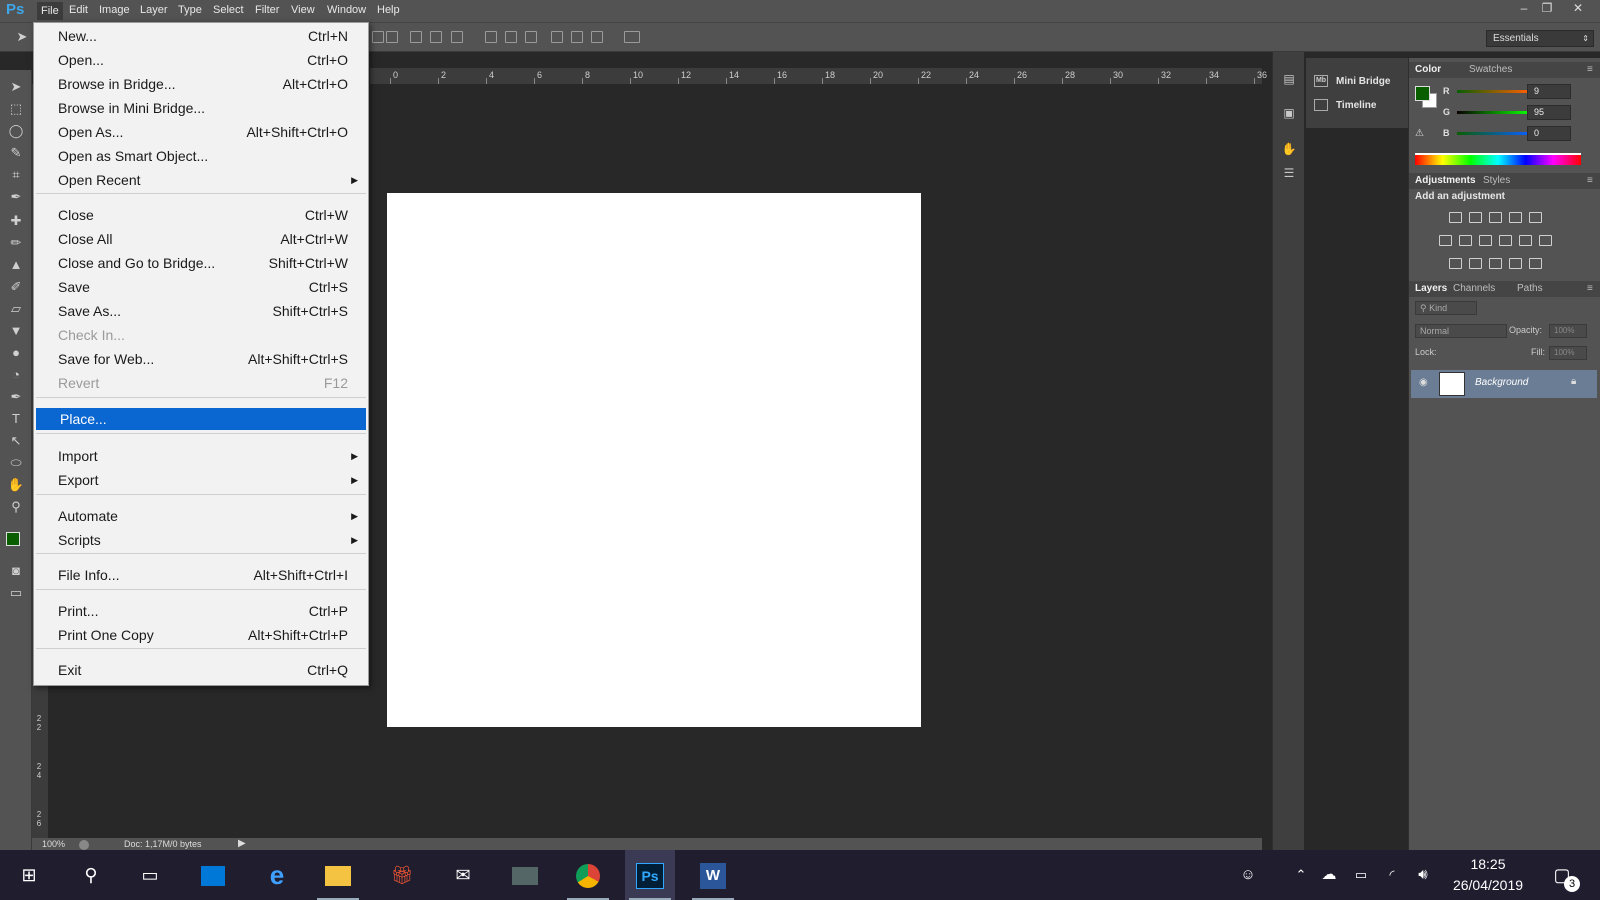  I want to click on photoshop-taskbar-icon: Ps, so click(650, 875).